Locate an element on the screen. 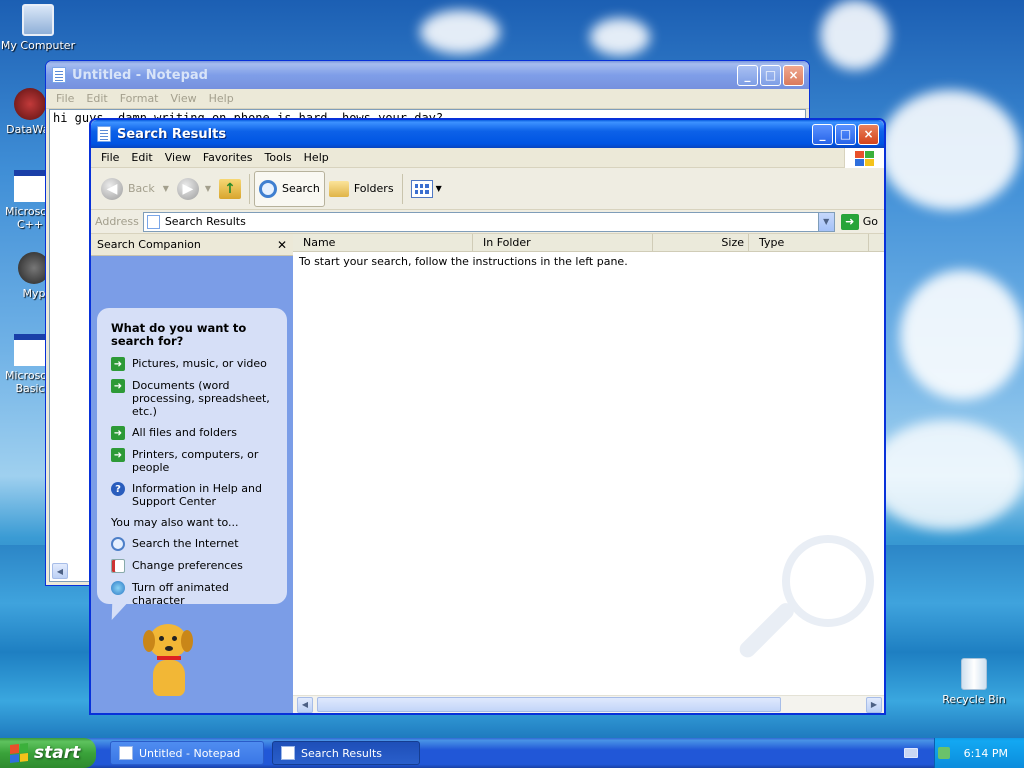 Image resolution: width=1024 pixels, height=768 pixels. system-tray: 6:14 PM is located at coordinates (979, 753).